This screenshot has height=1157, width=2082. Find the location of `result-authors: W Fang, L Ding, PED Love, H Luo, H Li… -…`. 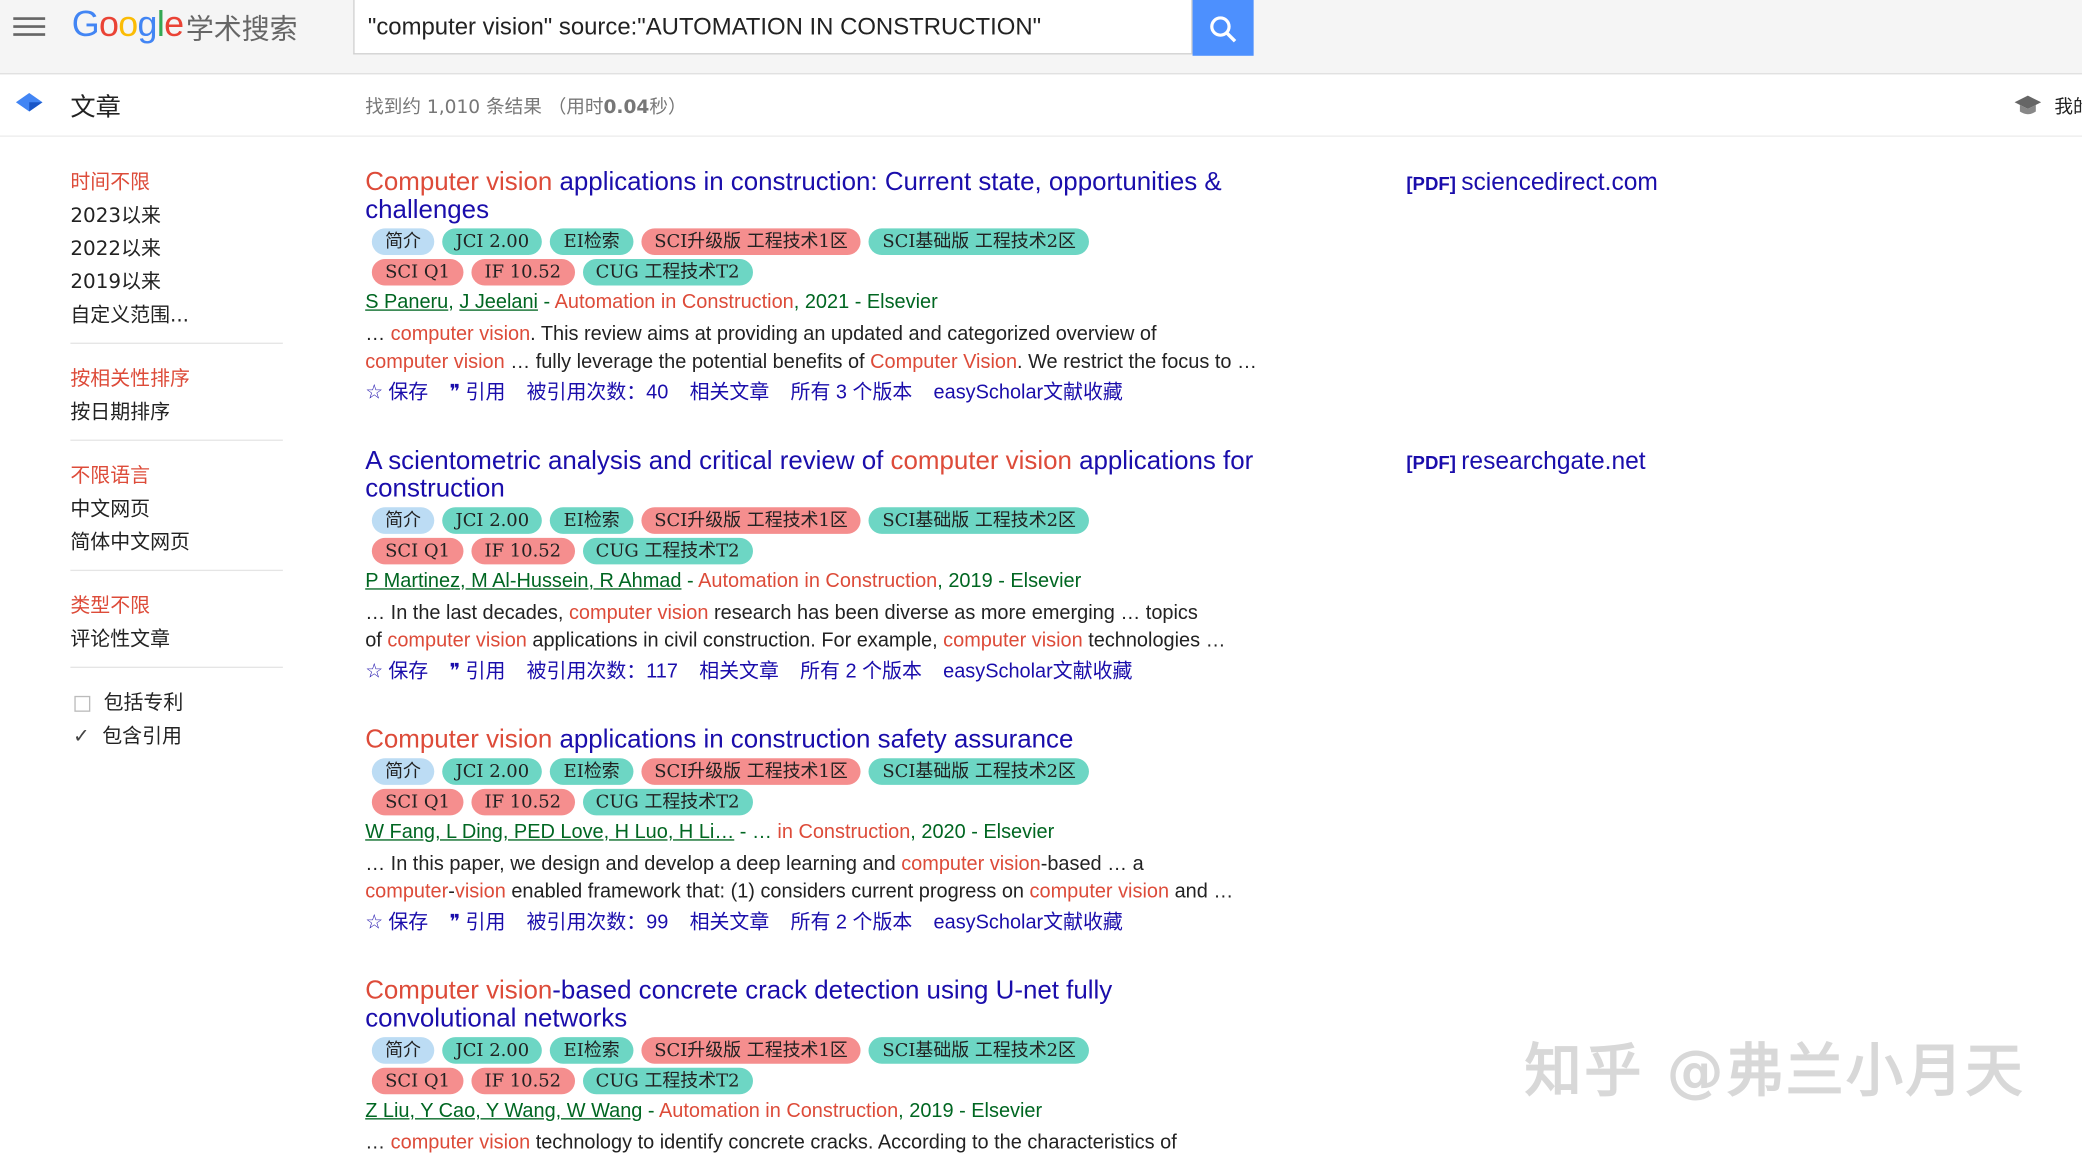

result-authors: W Fang, L Ding, PED Love, H Luo, H Li… -… is located at coordinates (710, 832).